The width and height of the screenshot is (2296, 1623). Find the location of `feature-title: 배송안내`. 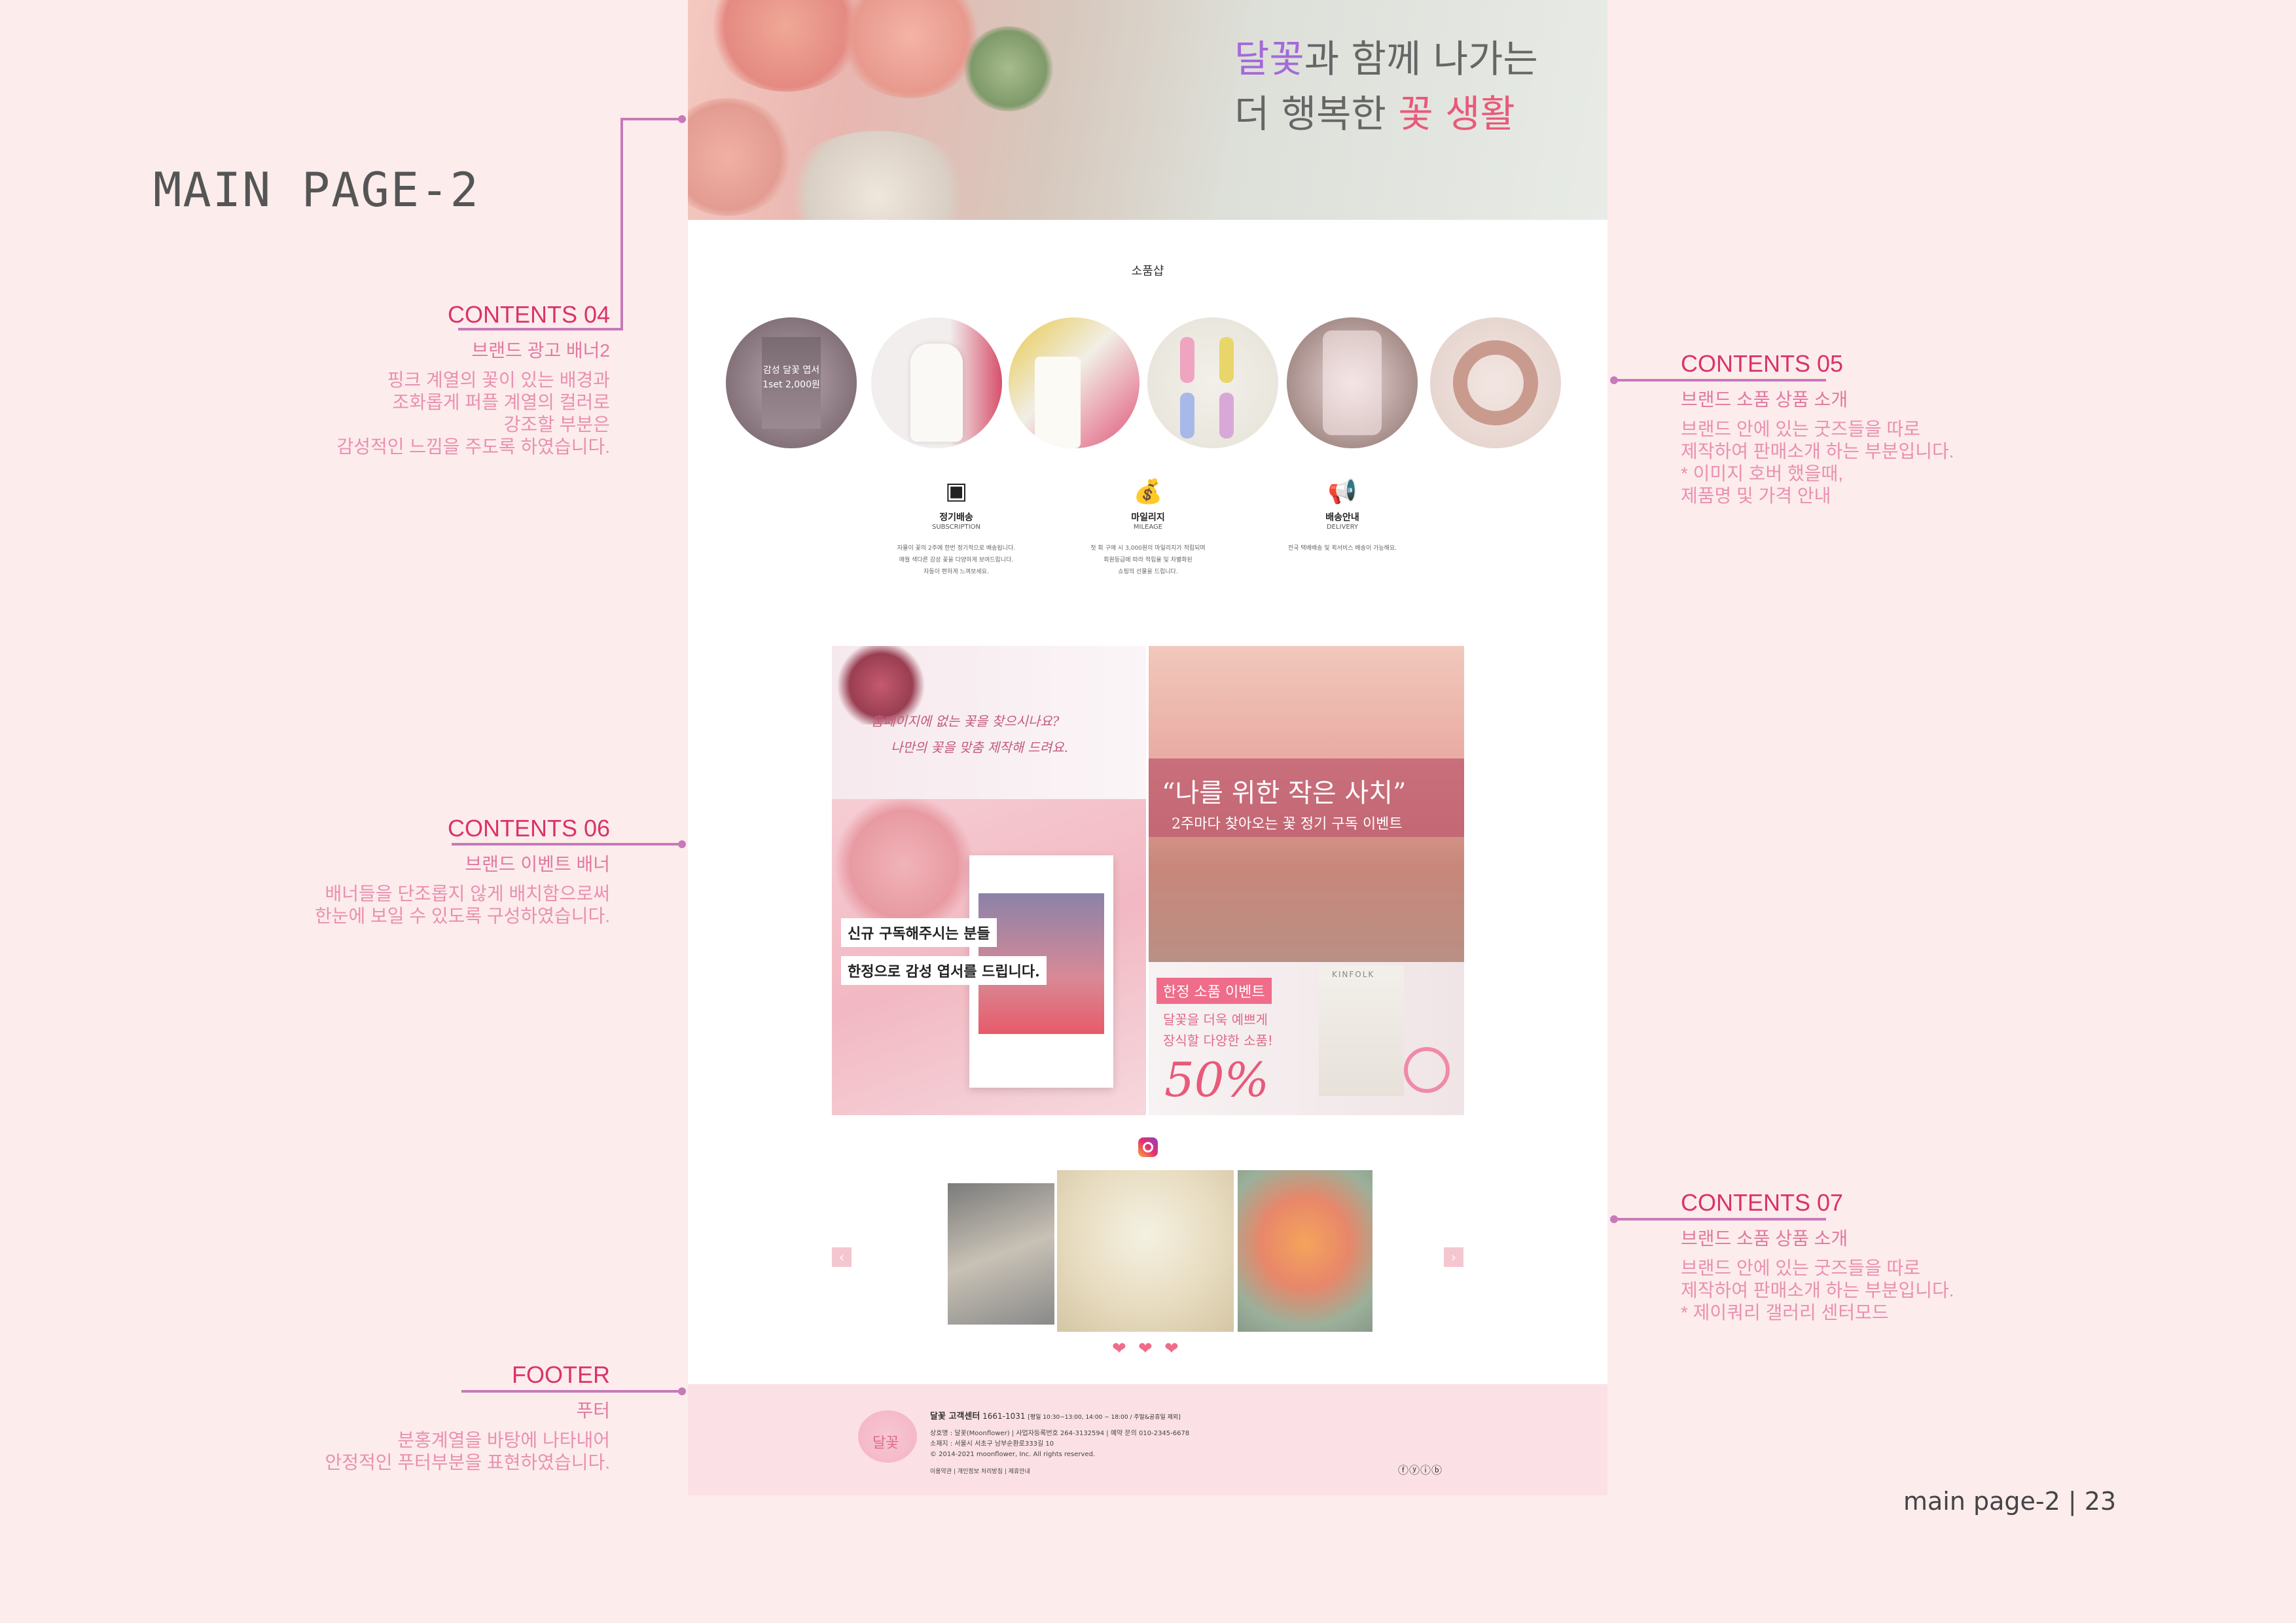

feature-title: 배송안내 is located at coordinates (1342, 518).